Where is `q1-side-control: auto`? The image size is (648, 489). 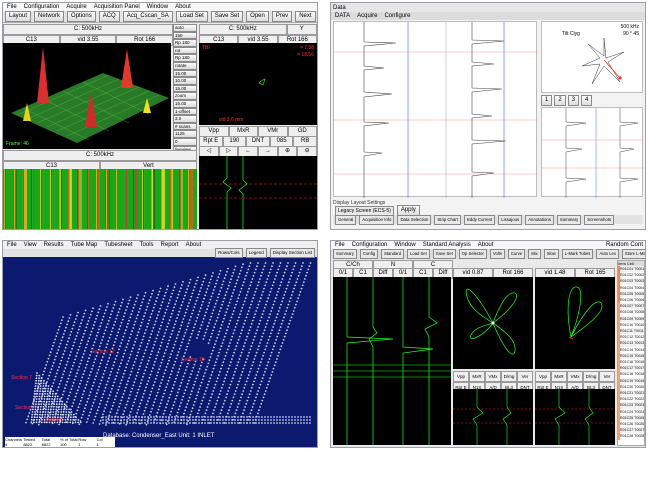 q1-side-control: auto is located at coordinates (185, 28).